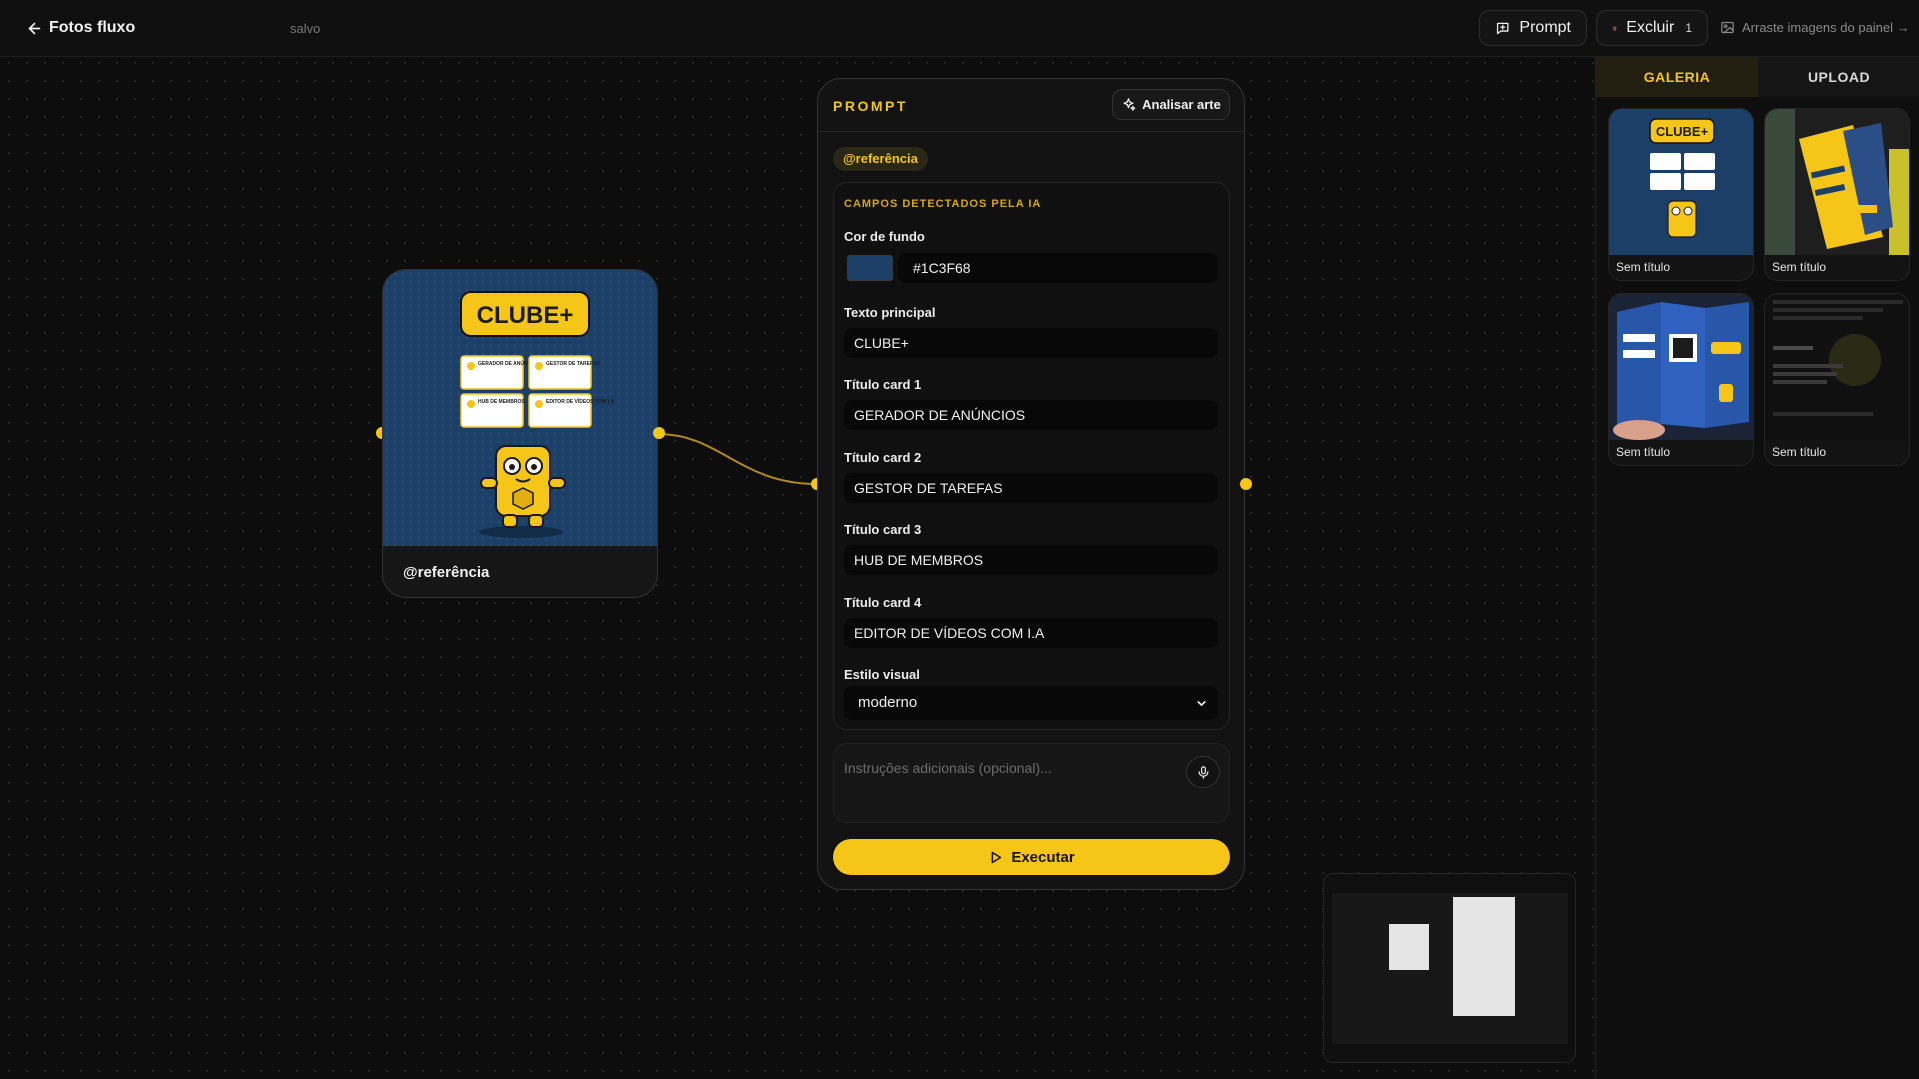  I want to click on delete-button-label: Excluir, so click(1650, 27).